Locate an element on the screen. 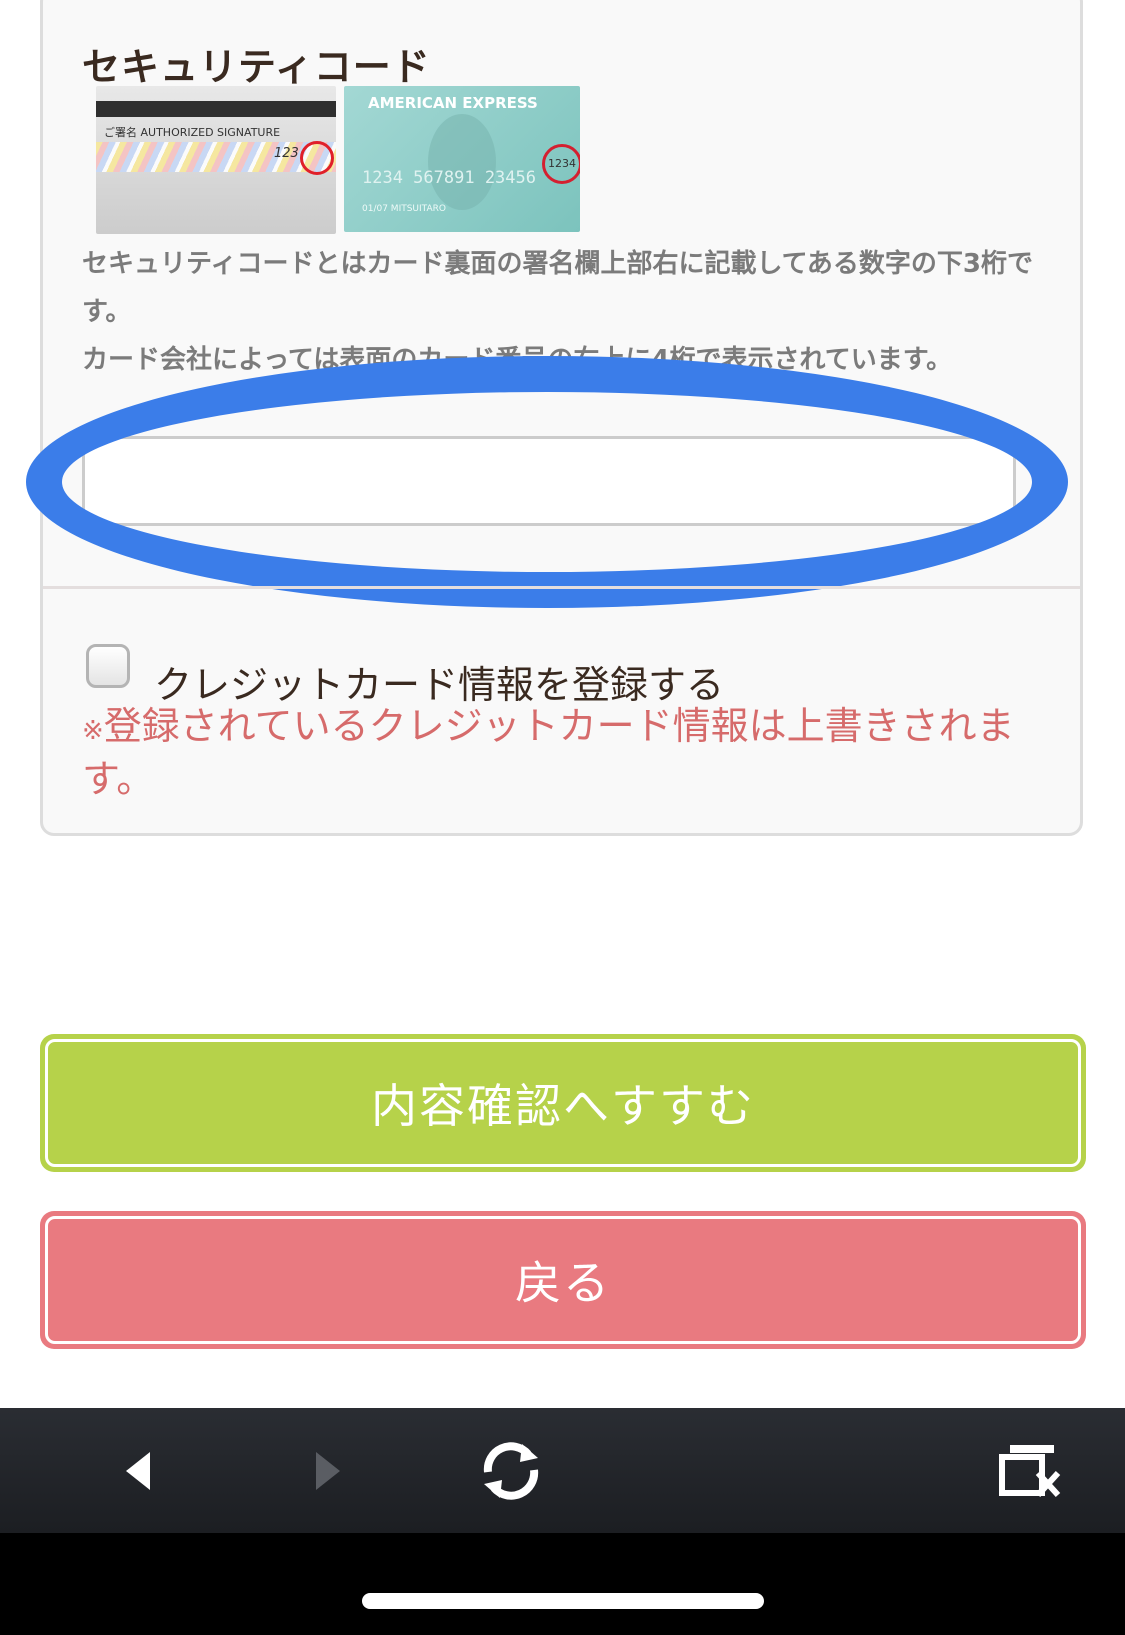  amex-portrait is located at coordinates (462, 162).